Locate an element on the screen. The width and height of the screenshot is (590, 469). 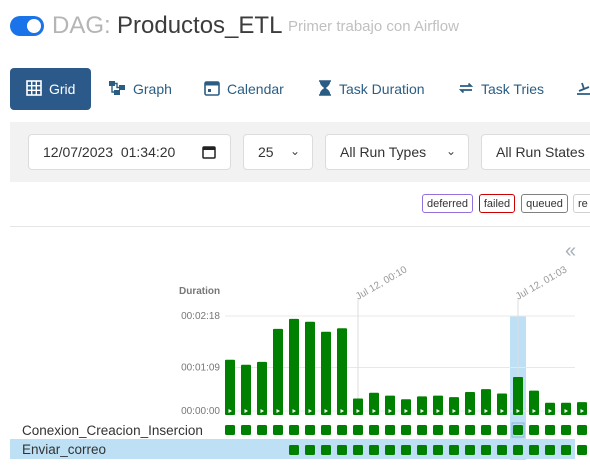
task-name-enviar-correo: Enviar_correo is located at coordinates (64, 449).